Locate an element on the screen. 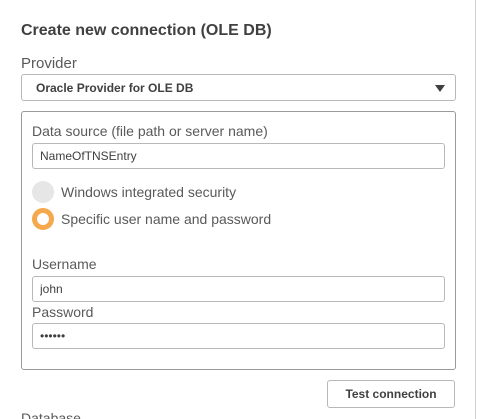 The image size is (477, 419). database-label: Database is located at coordinates (51, 414).